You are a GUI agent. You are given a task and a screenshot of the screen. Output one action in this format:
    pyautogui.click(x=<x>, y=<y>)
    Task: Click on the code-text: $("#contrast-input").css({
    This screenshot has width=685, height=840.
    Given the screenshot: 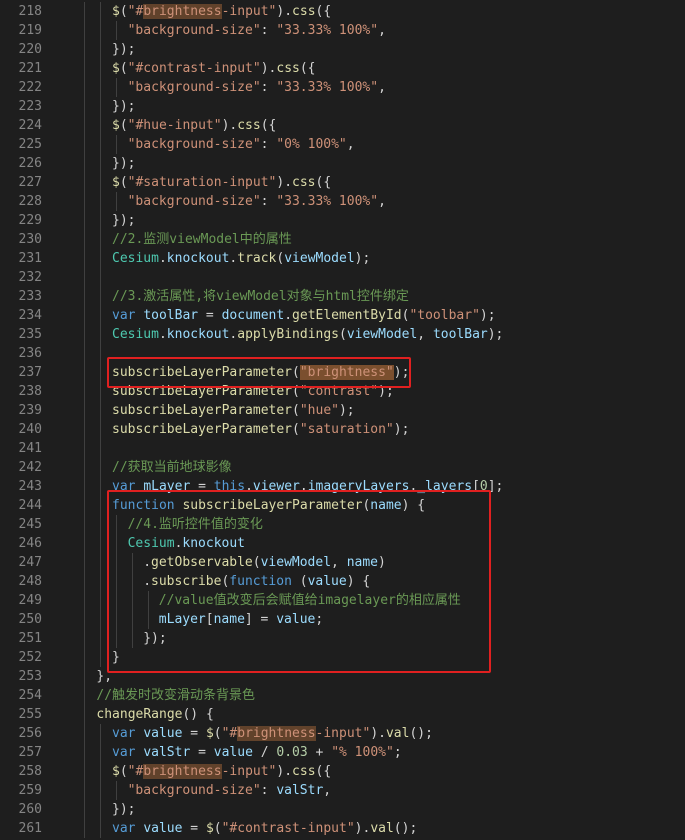 What is the action you would take?
    pyautogui.click(x=214, y=68)
    